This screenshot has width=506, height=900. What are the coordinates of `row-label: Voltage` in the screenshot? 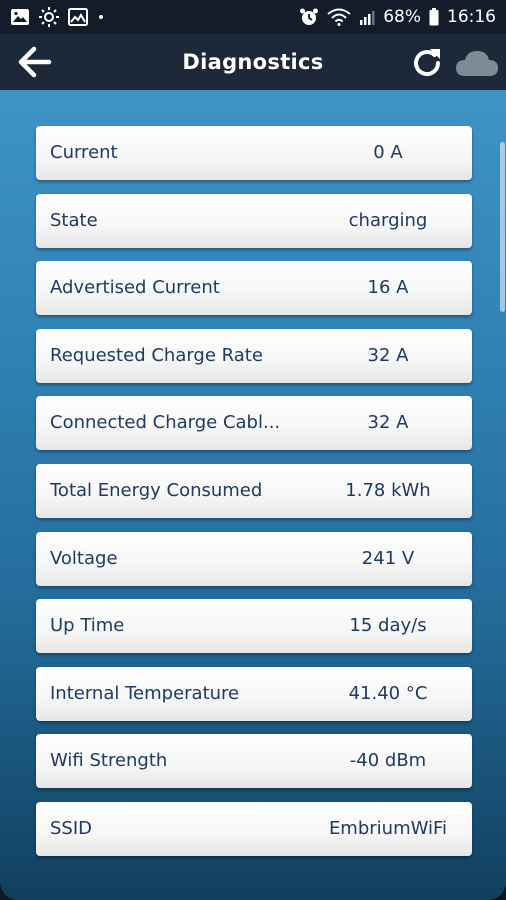 It's located at (84, 558).